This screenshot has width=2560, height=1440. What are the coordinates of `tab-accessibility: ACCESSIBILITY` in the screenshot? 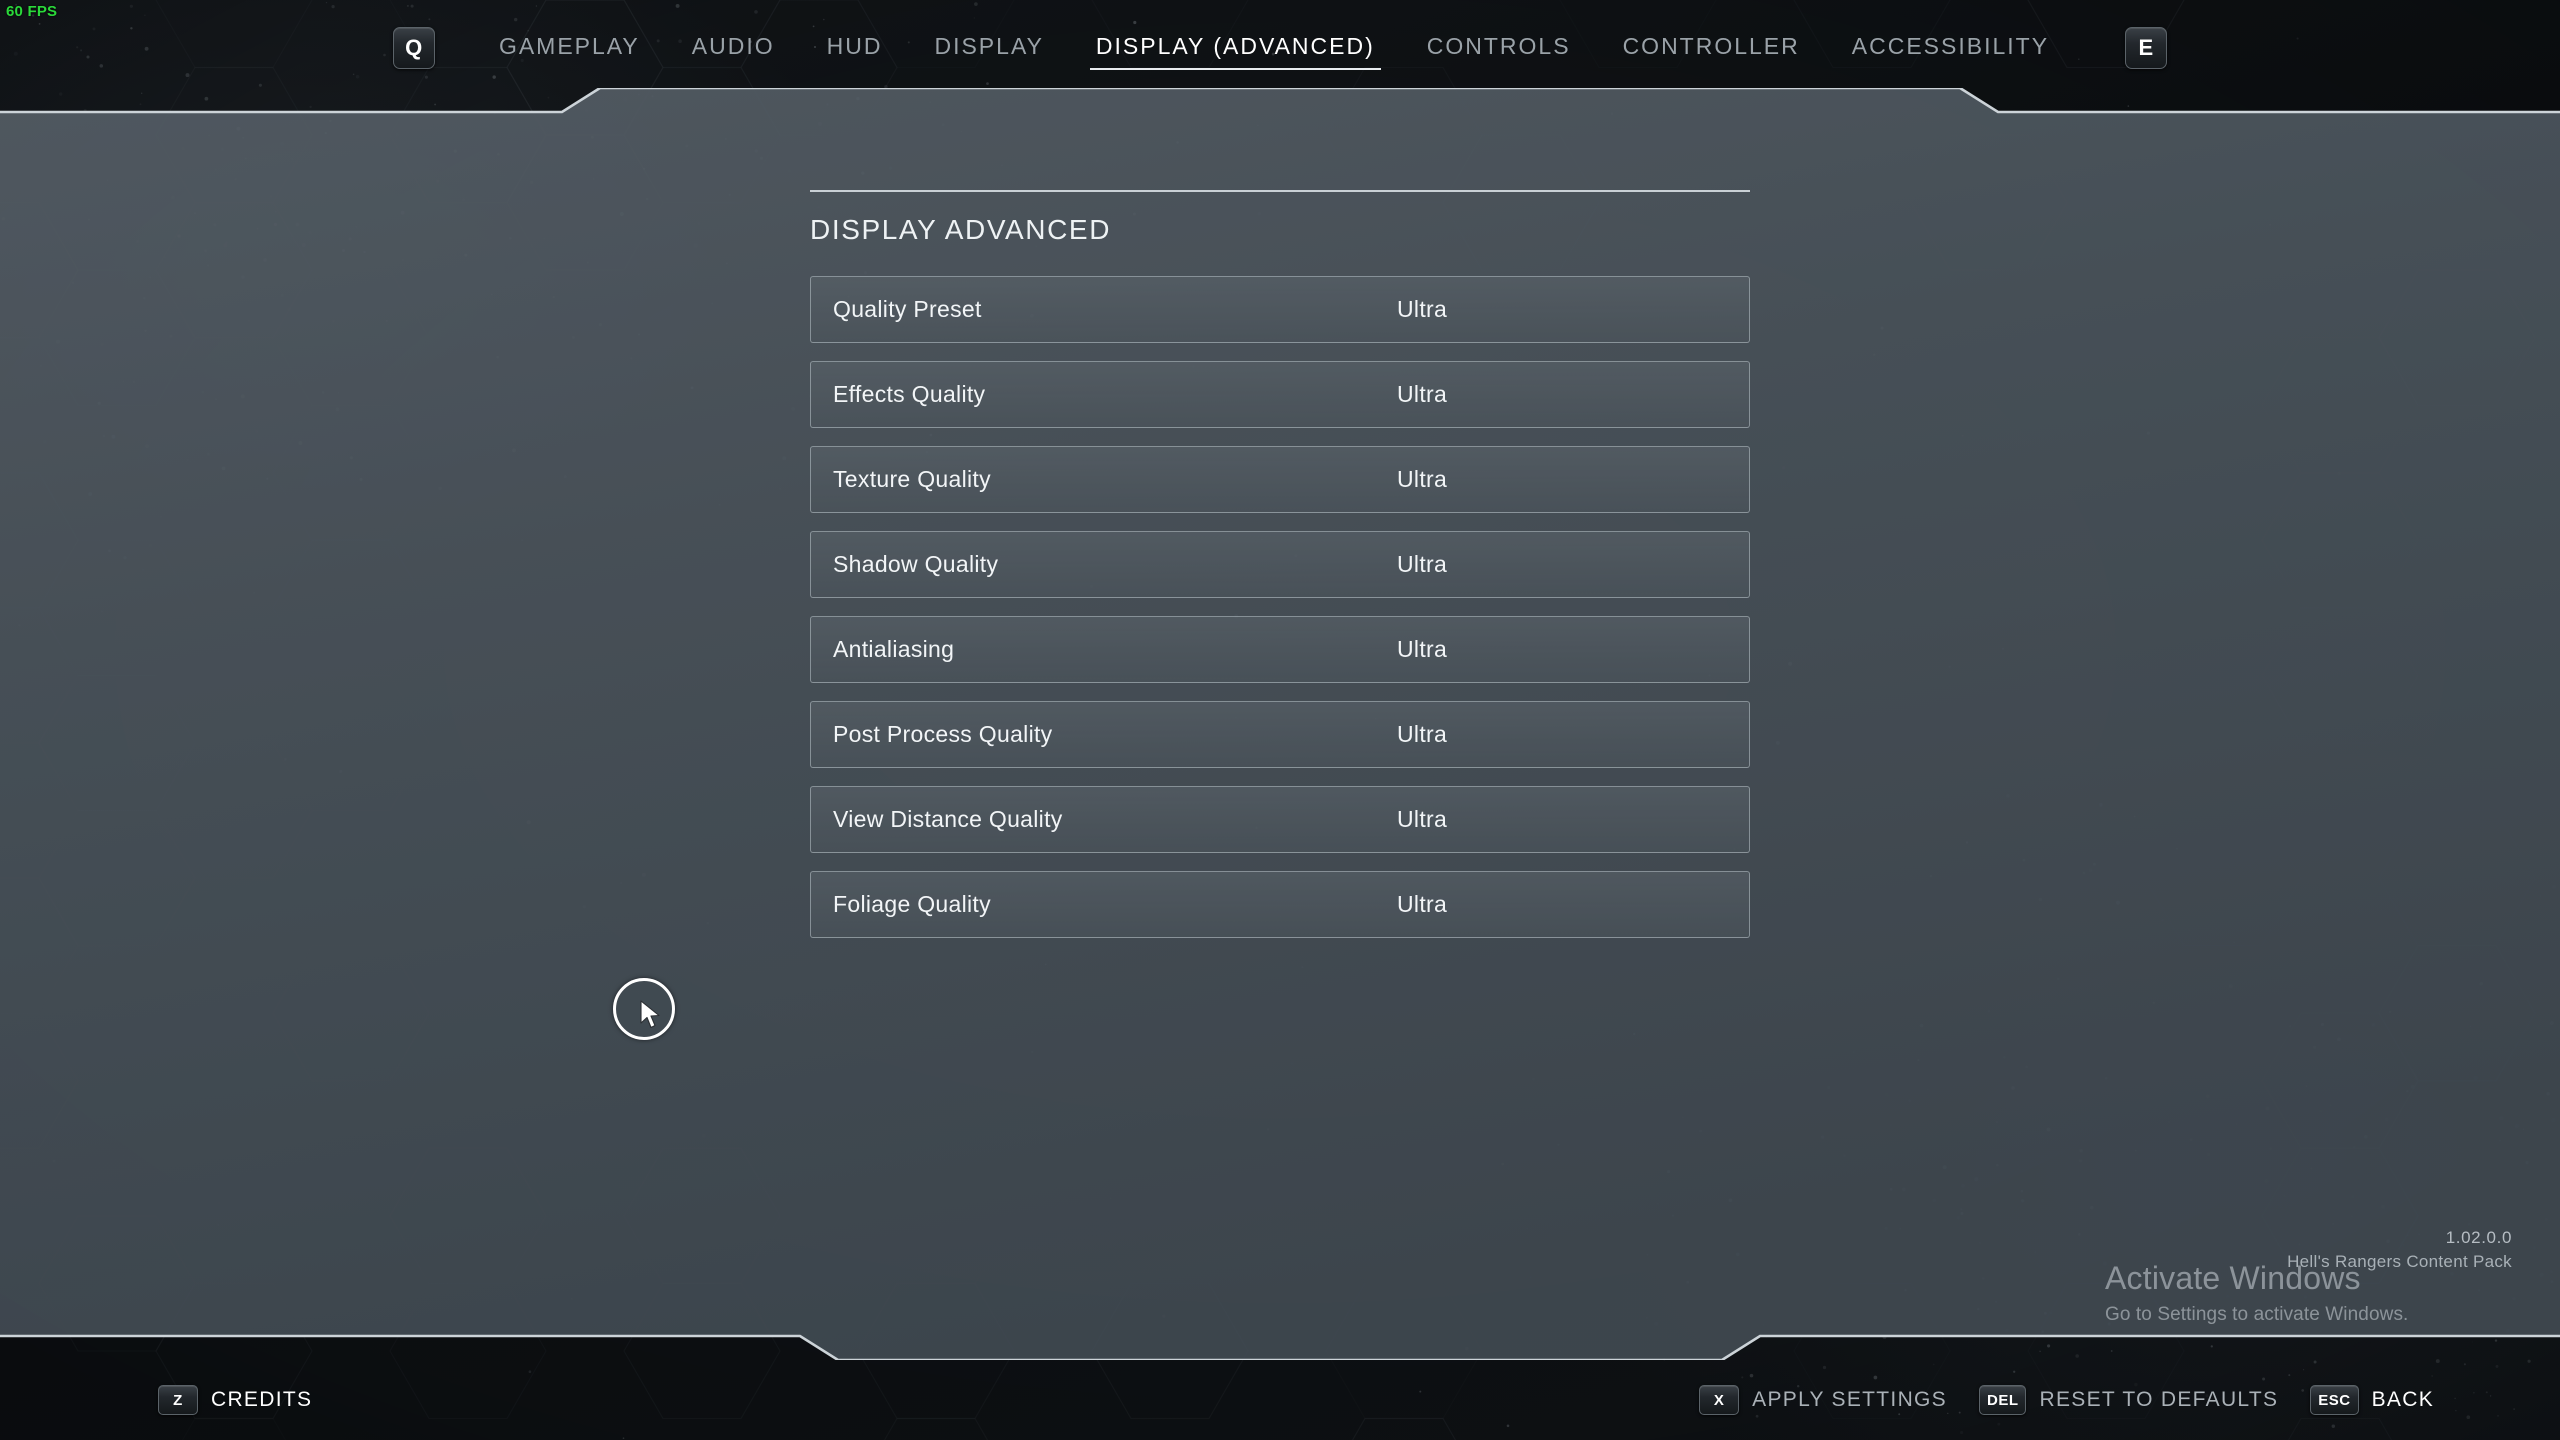 It's located at (1950, 48).